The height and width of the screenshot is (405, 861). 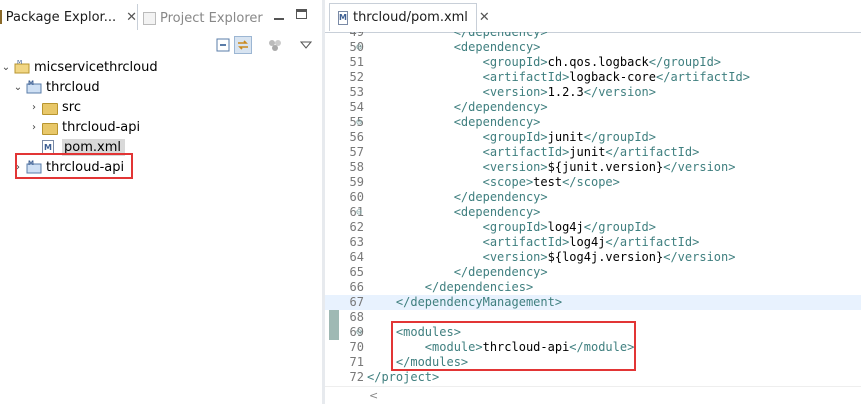 I want to click on code-text: <artifactId>logback-core</artifactId>, so click(x=616, y=77).